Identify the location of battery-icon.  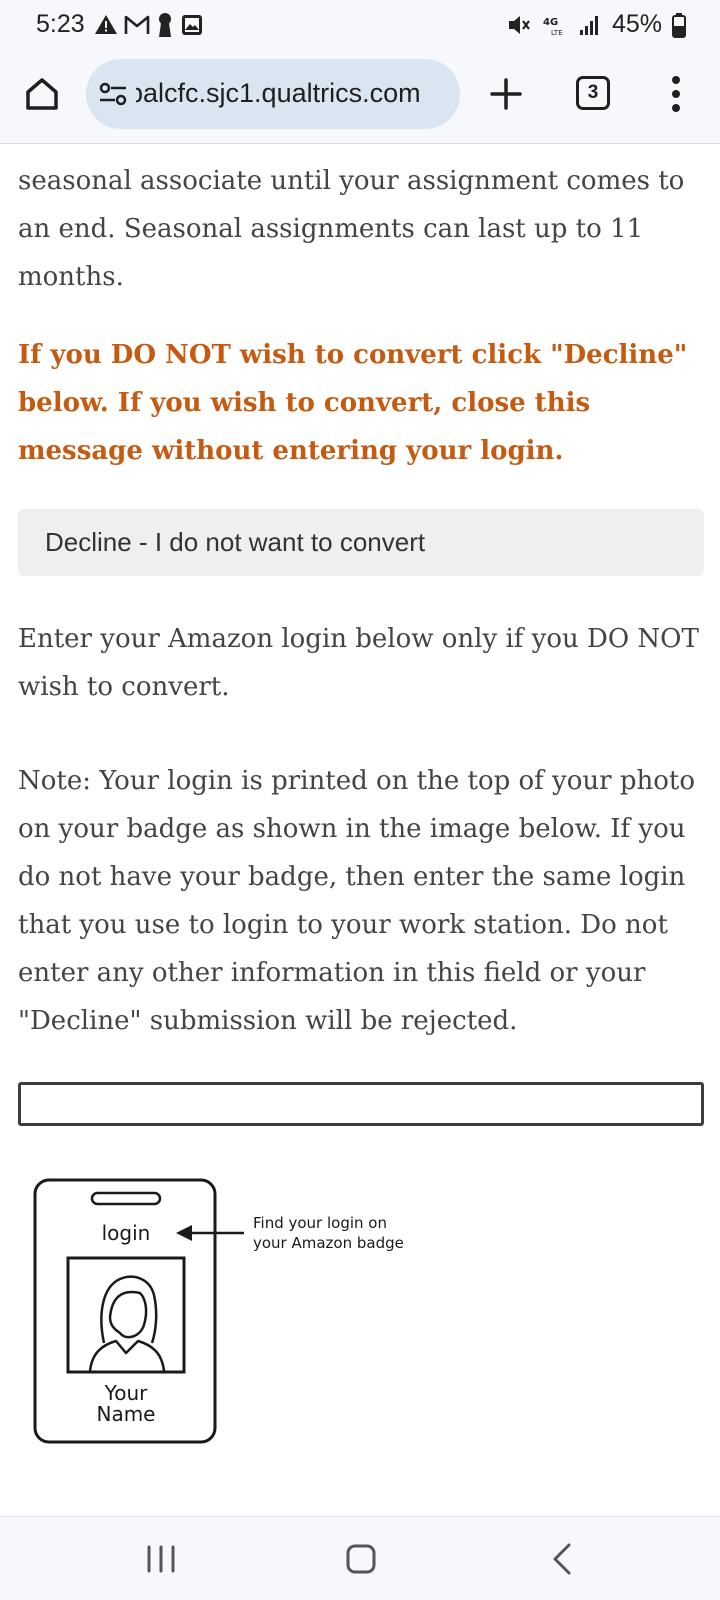
(679, 25).